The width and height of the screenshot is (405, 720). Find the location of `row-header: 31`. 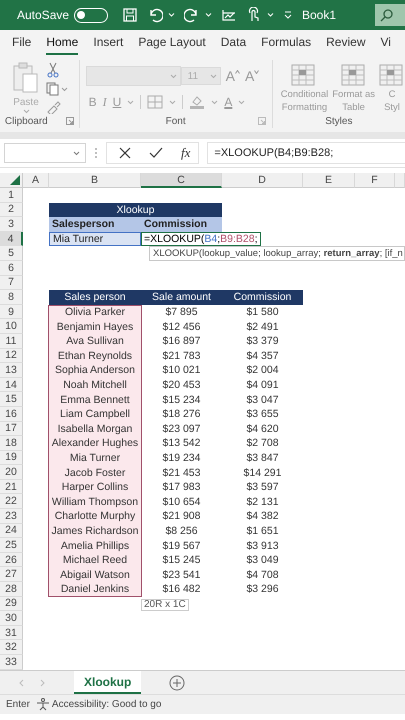

row-header: 31 is located at coordinates (11, 633).